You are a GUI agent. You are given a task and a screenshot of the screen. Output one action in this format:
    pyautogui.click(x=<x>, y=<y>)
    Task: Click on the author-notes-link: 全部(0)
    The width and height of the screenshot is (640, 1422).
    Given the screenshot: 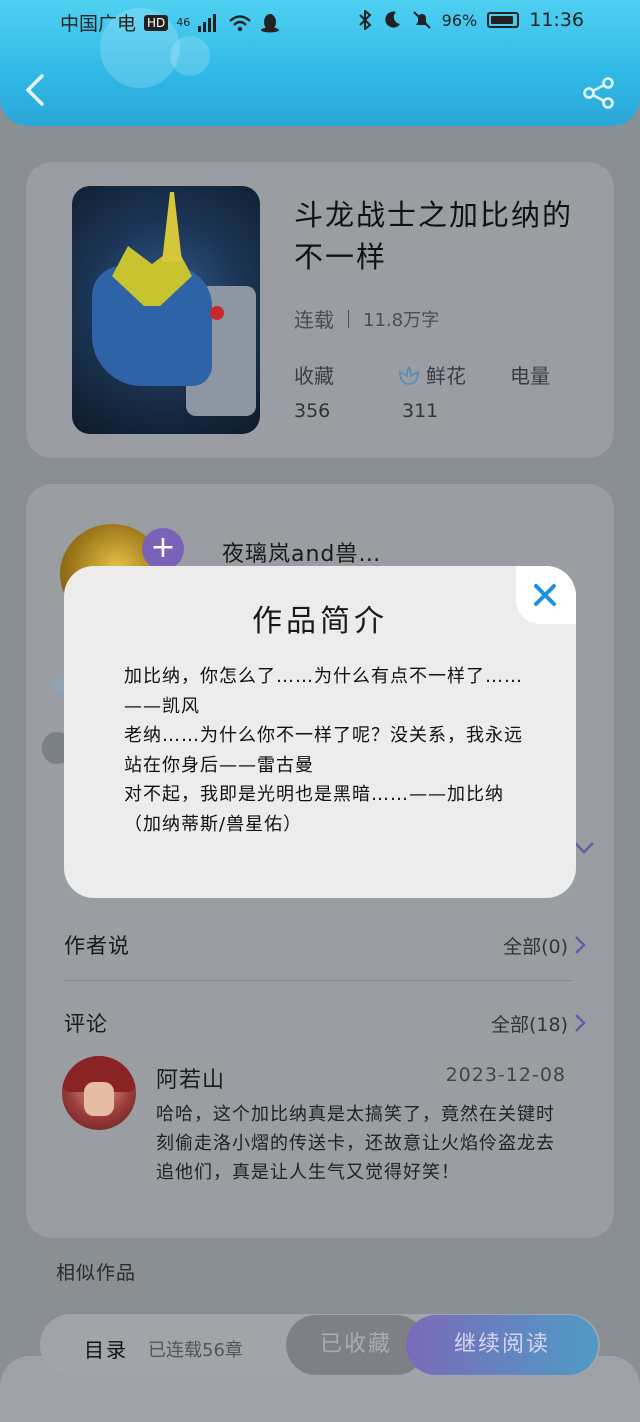 What is the action you would take?
    pyautogui.click(x=544, y=945)
    